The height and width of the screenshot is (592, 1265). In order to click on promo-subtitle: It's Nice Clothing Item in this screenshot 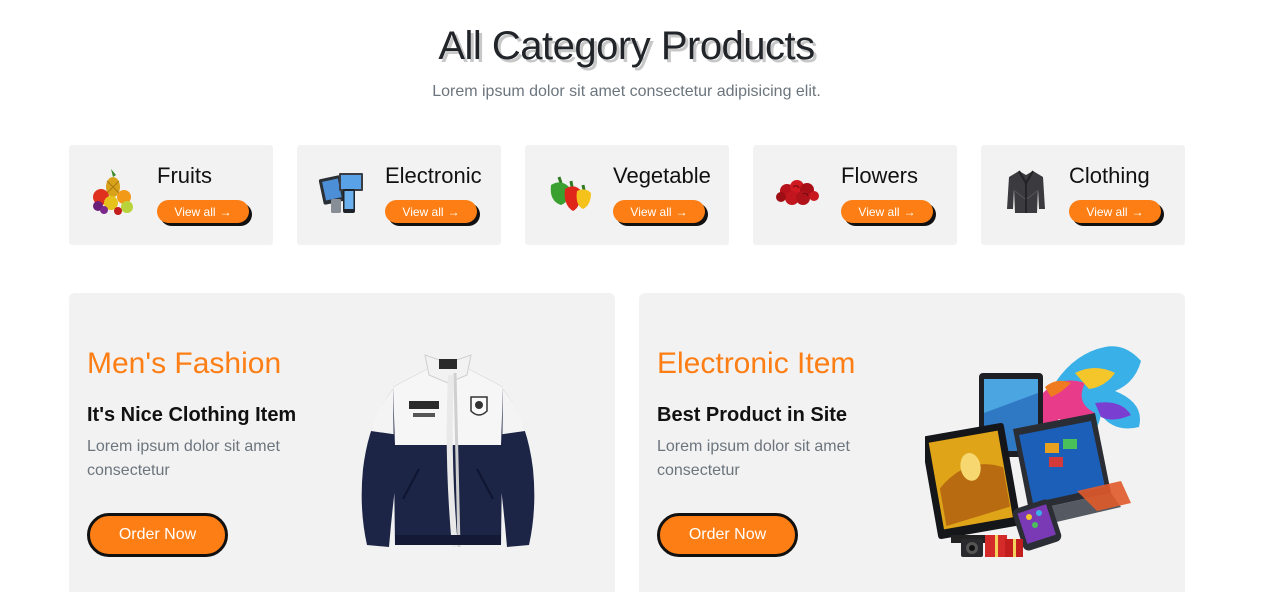, I will do `click(192, 415)`.